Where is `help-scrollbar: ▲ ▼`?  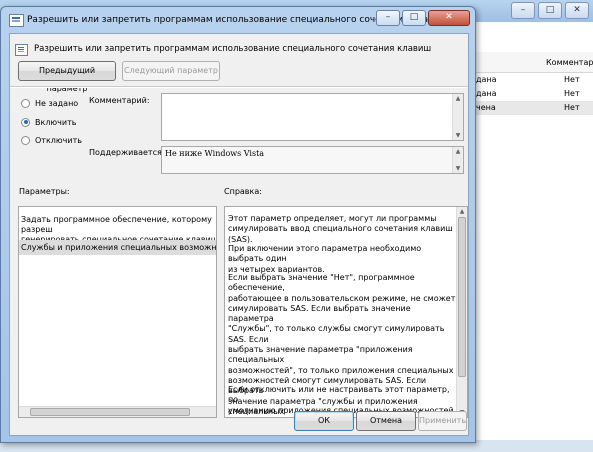
help-scrollbar: ▲ ▼ is located at coordinates (461, 312).